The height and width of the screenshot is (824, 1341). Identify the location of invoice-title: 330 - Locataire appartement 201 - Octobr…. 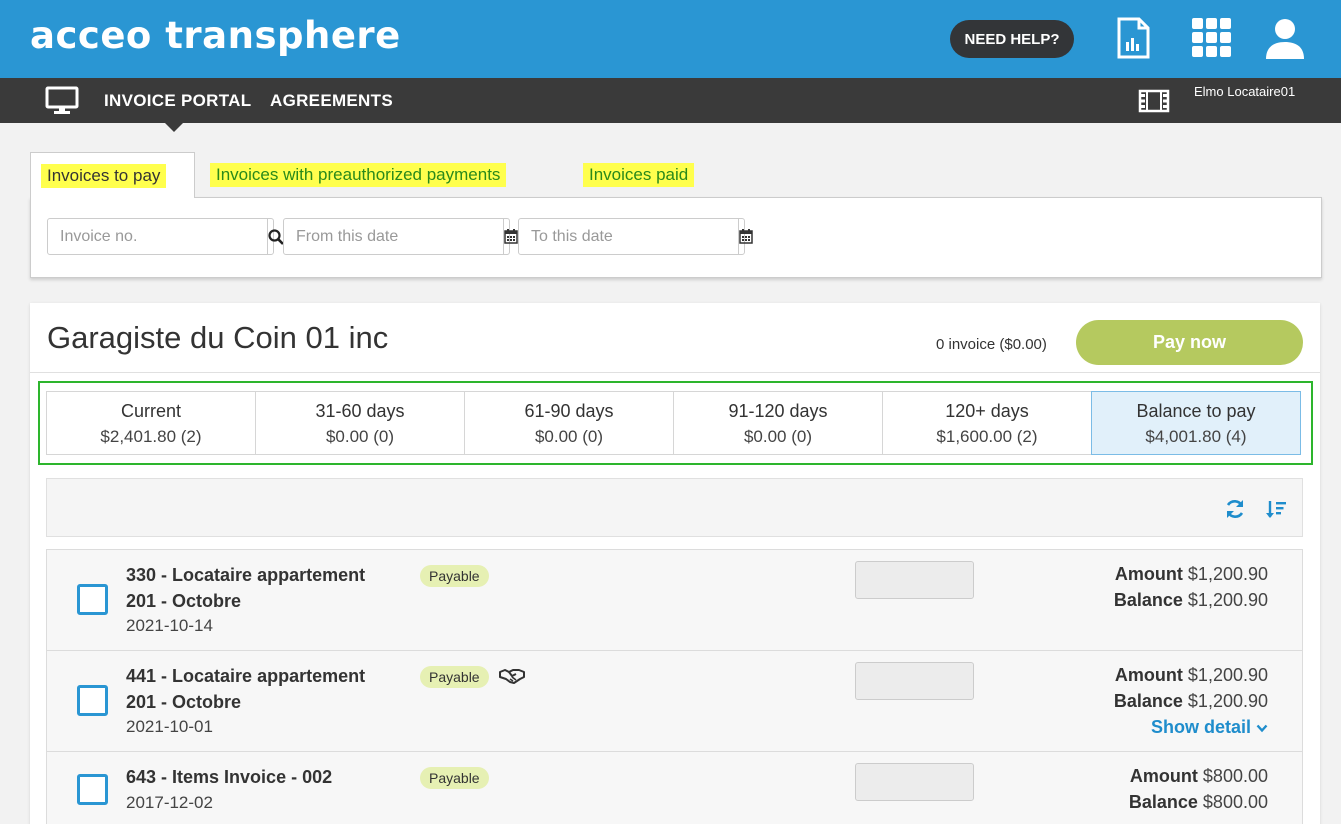
(245, 588).